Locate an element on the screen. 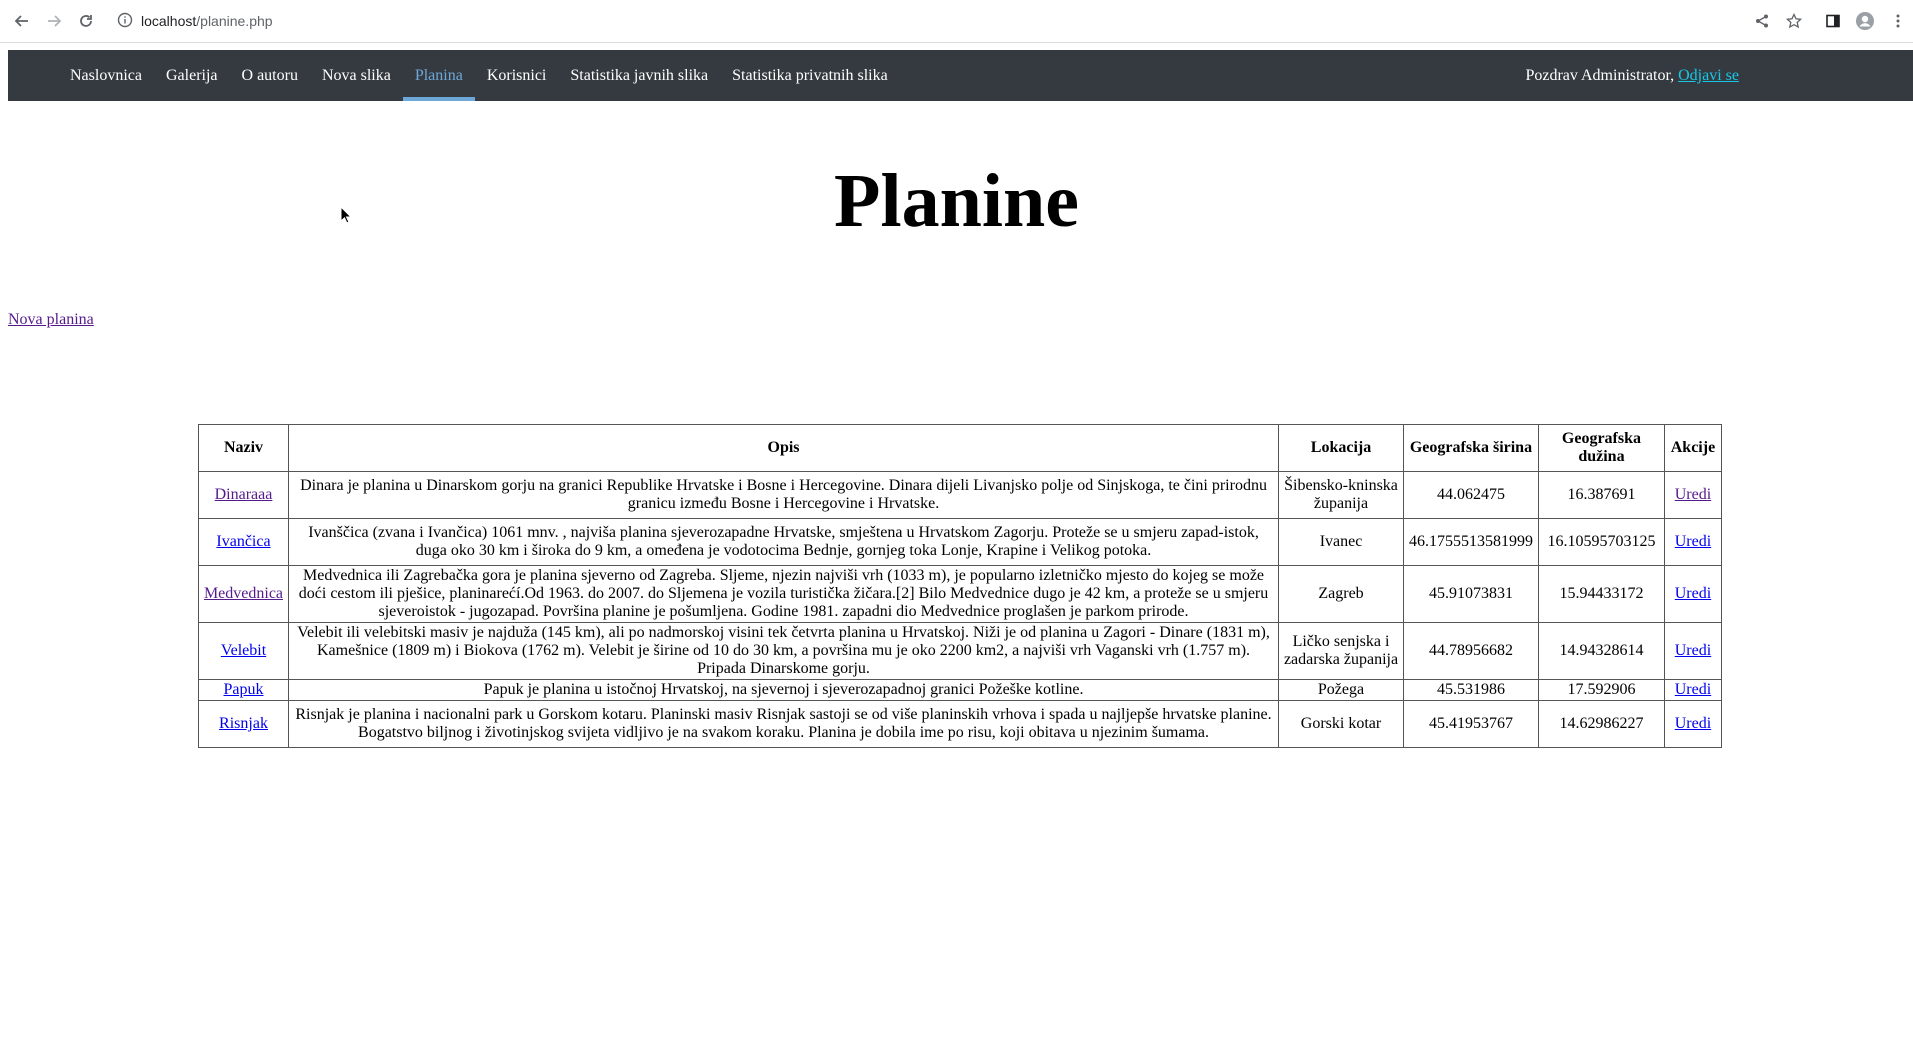  logout-link: Odjavi se is located at coordinates (1708, 75).